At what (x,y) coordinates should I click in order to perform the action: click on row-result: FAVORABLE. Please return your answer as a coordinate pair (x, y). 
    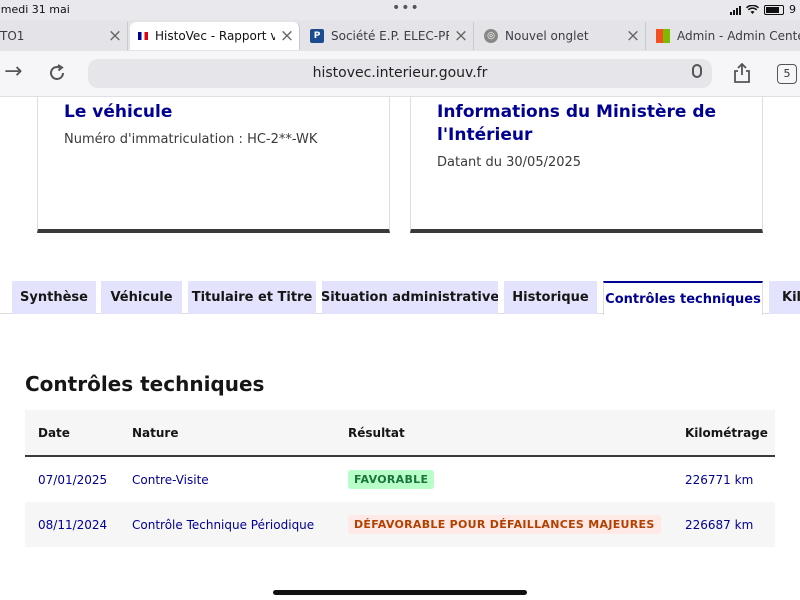
    Looking at the image, I should click on (391, 479).